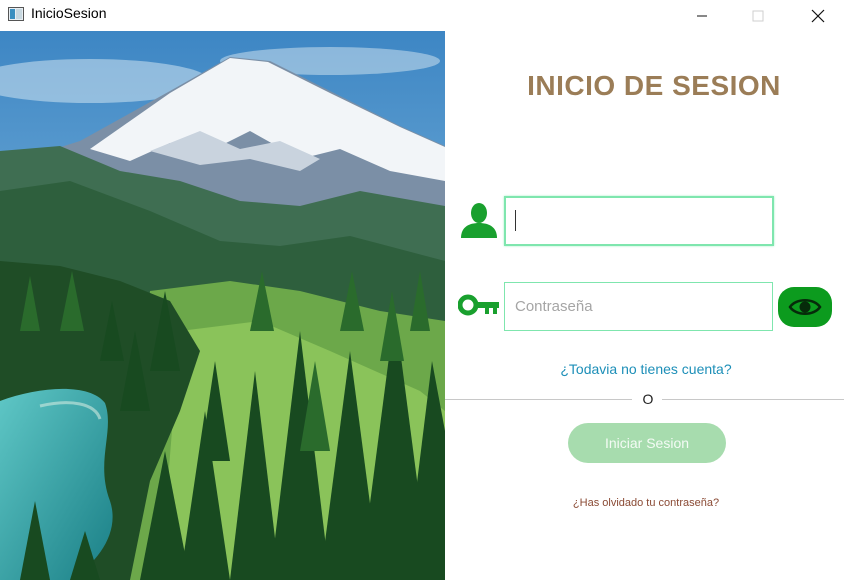 This screenshot has width=844, height=580. Describe the element at coordinates (515, 220) in the screenshot. I see `text-caret` at that location.